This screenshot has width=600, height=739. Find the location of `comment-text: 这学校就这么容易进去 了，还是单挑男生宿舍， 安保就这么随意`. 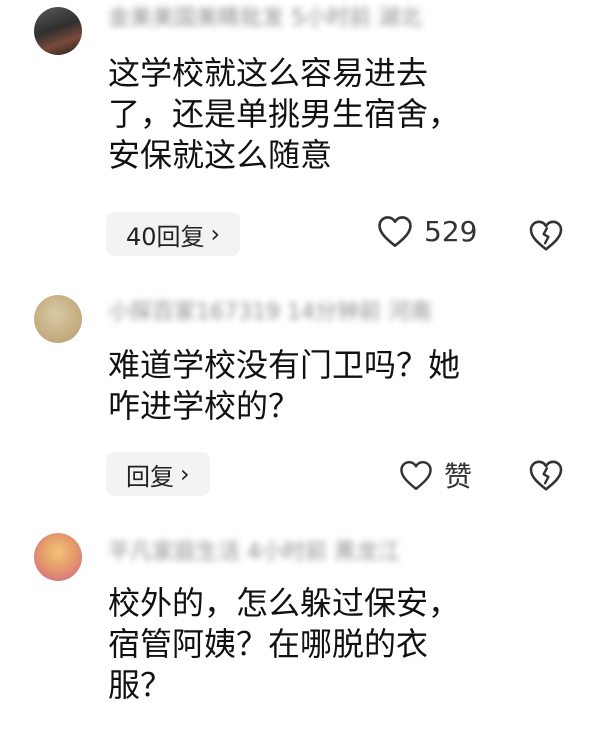

comment-text: 这学校就这么容易进去 了，还是单挑男生宿舍， 安保就这么随意 is located at coordinates (284, 114).